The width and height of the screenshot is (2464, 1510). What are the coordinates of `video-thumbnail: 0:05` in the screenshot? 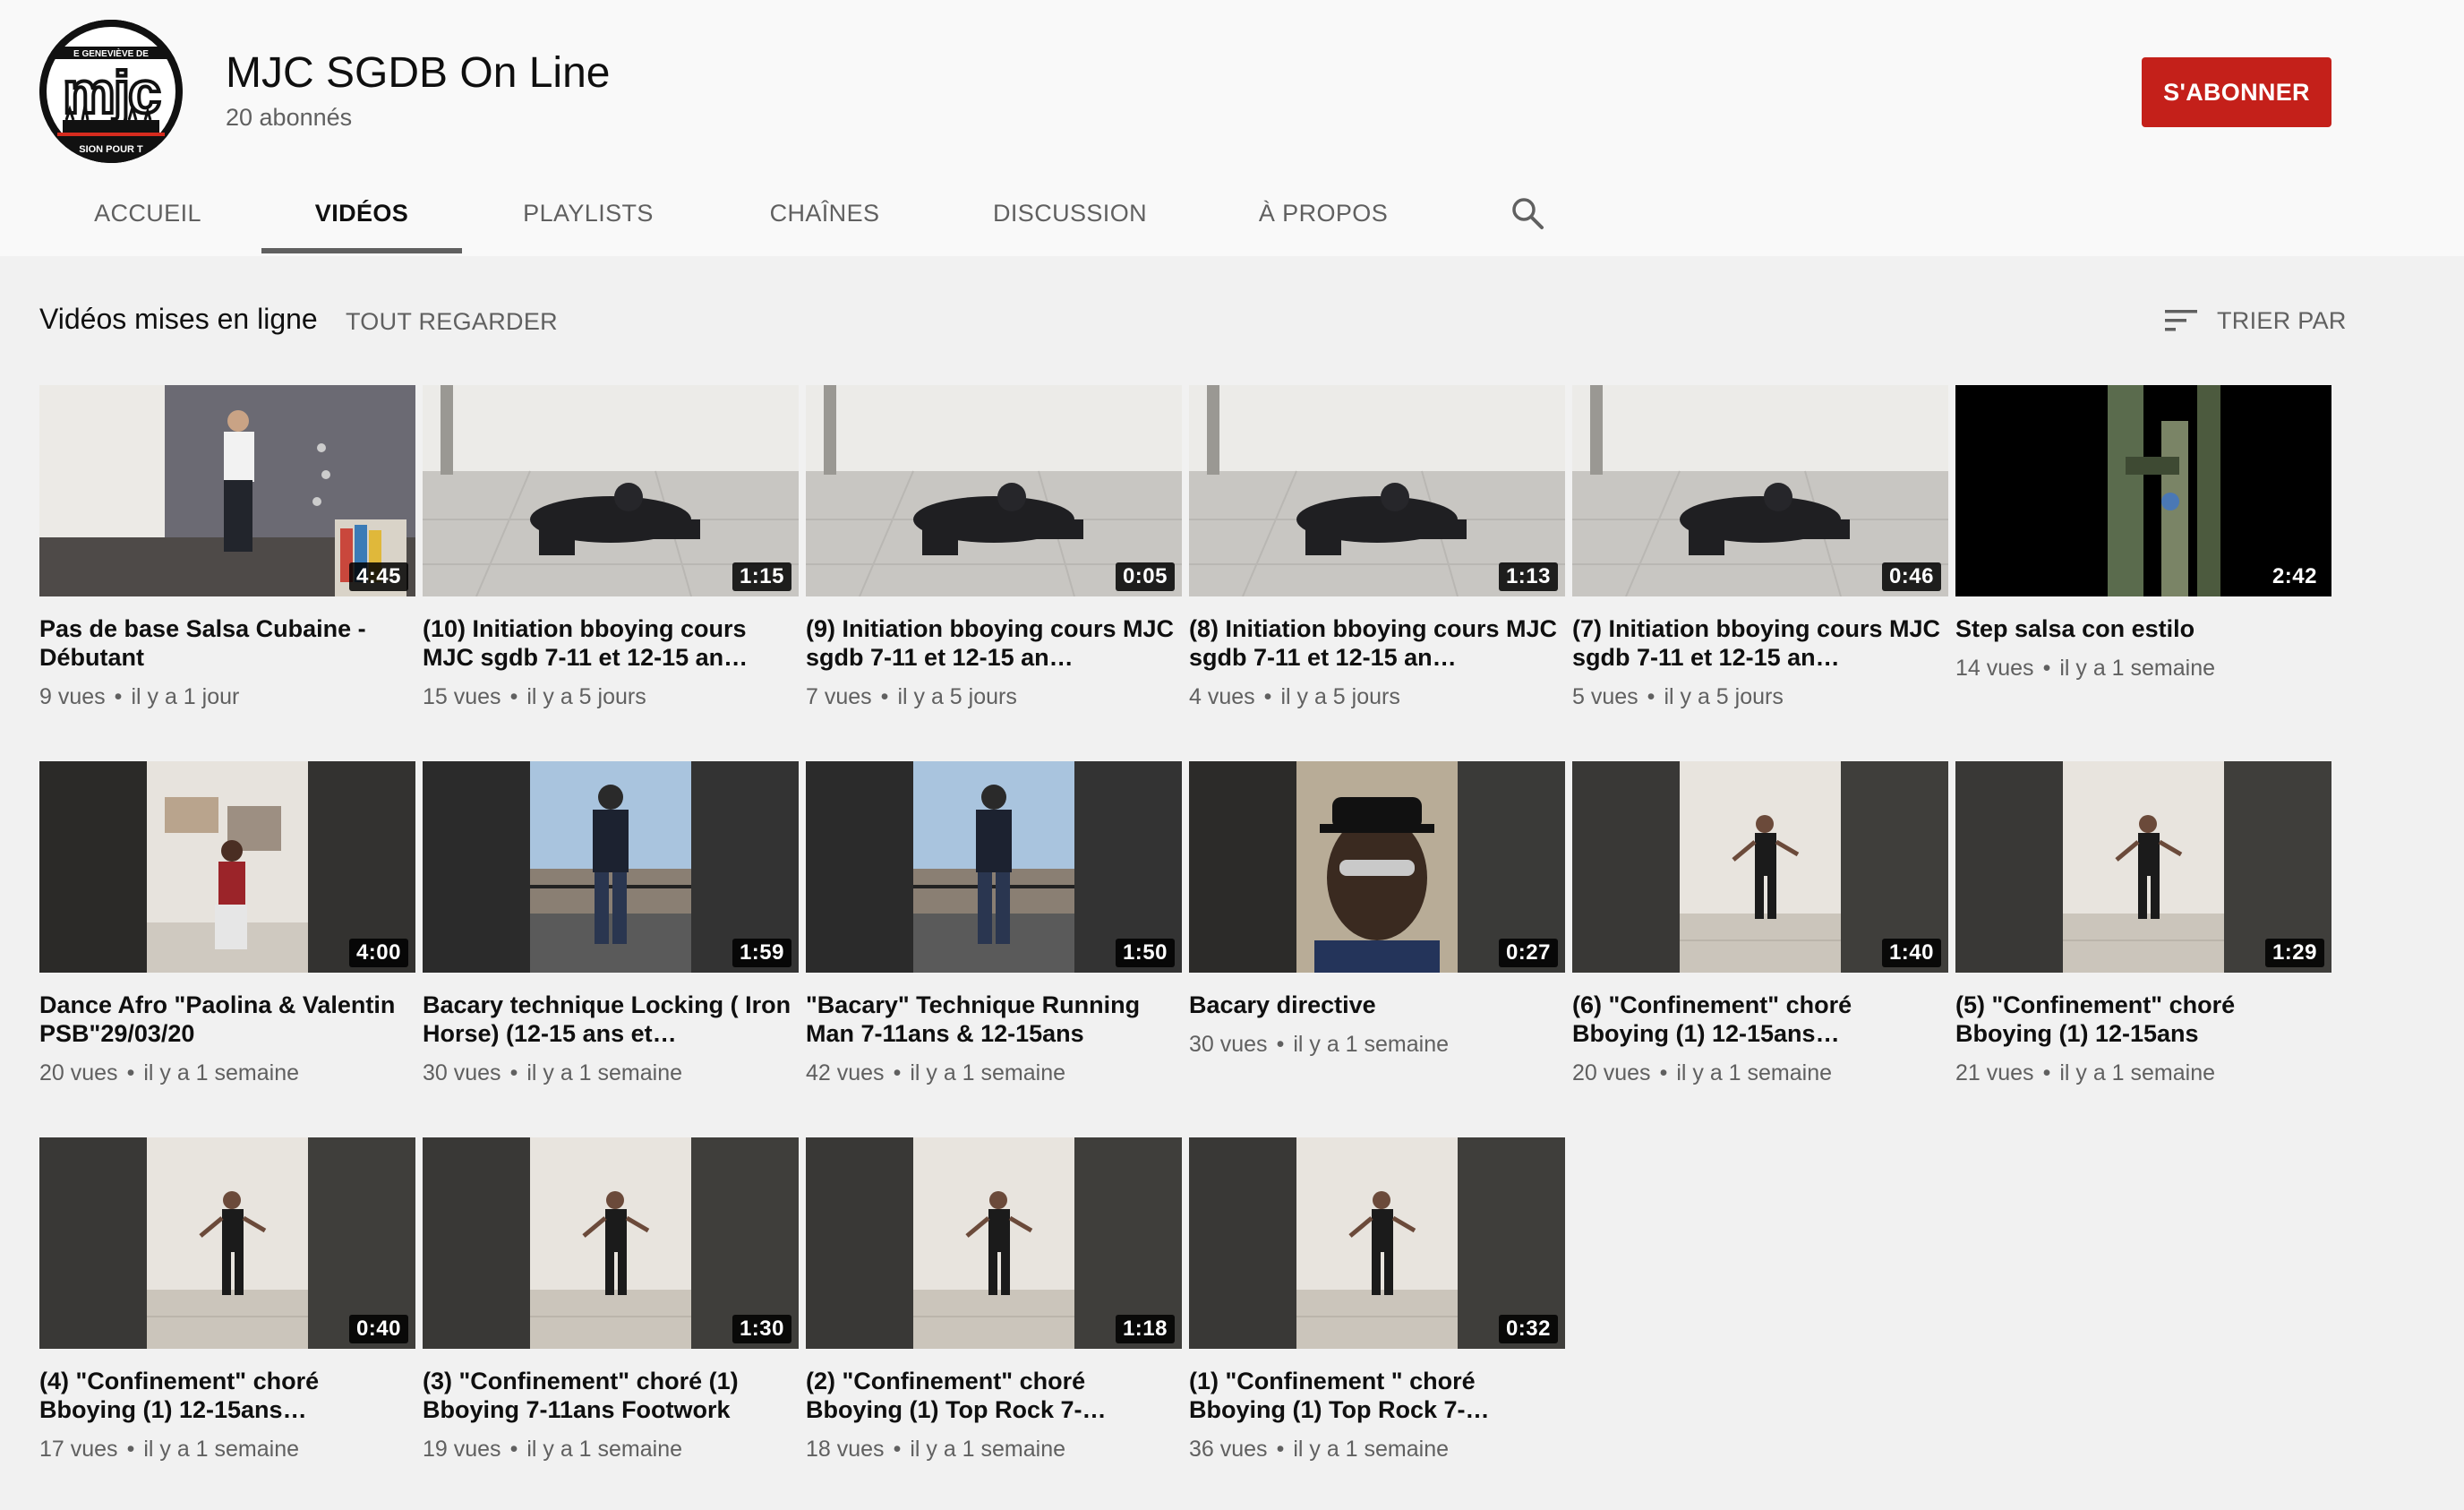 It's located at (994, 491).